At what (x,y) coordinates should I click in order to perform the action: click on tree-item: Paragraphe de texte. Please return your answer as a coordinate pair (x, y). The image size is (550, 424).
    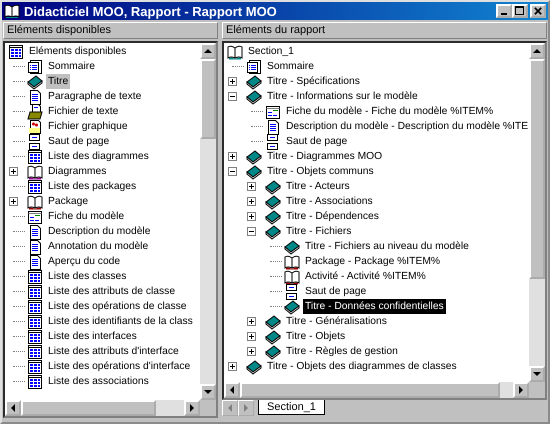
    Looking at the image, I should click on (95, 96).